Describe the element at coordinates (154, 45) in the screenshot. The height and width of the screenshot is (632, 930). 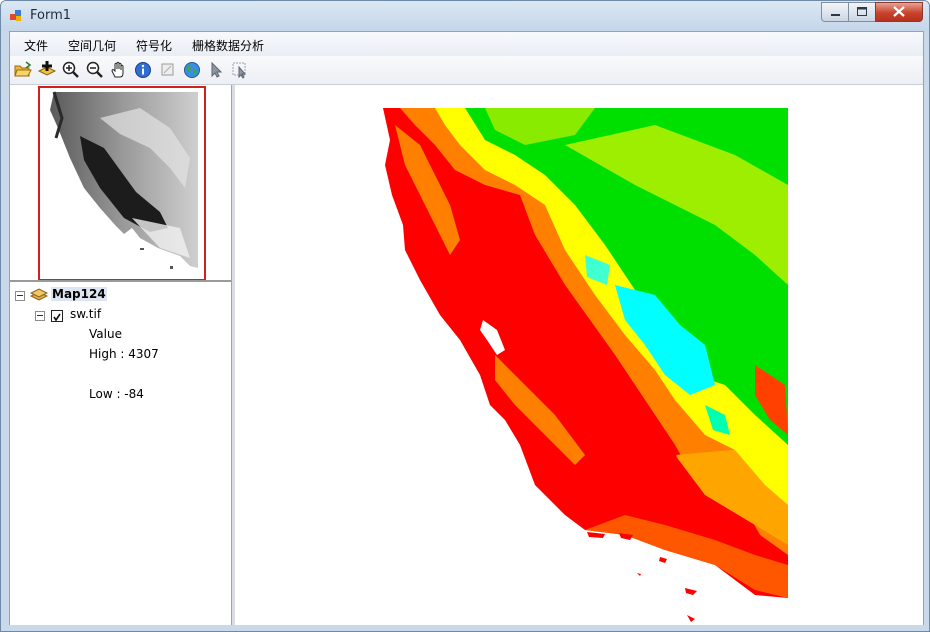
I see `menu-symbolization: 符号化` at that location.